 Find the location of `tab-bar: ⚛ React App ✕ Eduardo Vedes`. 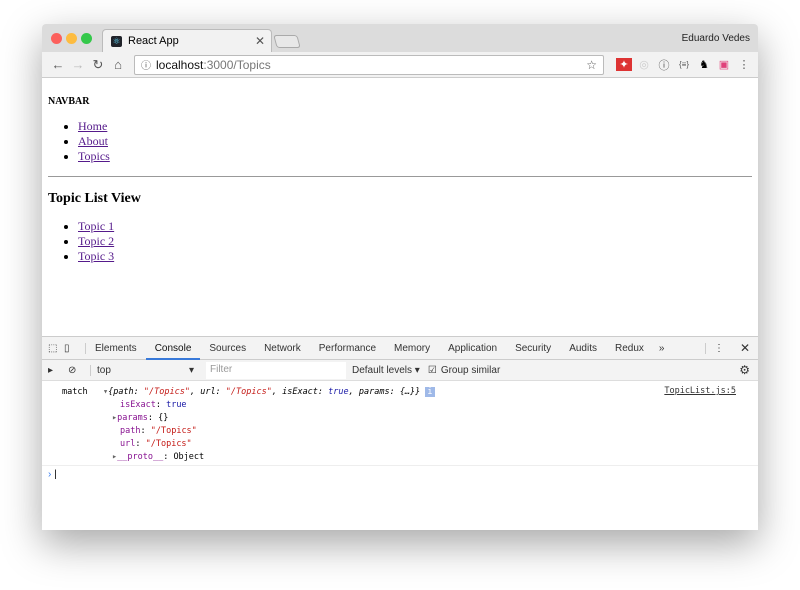

tab-bar: ⚛ React App ✕ Eduardo Vedes is located at coordinates (400, 38).